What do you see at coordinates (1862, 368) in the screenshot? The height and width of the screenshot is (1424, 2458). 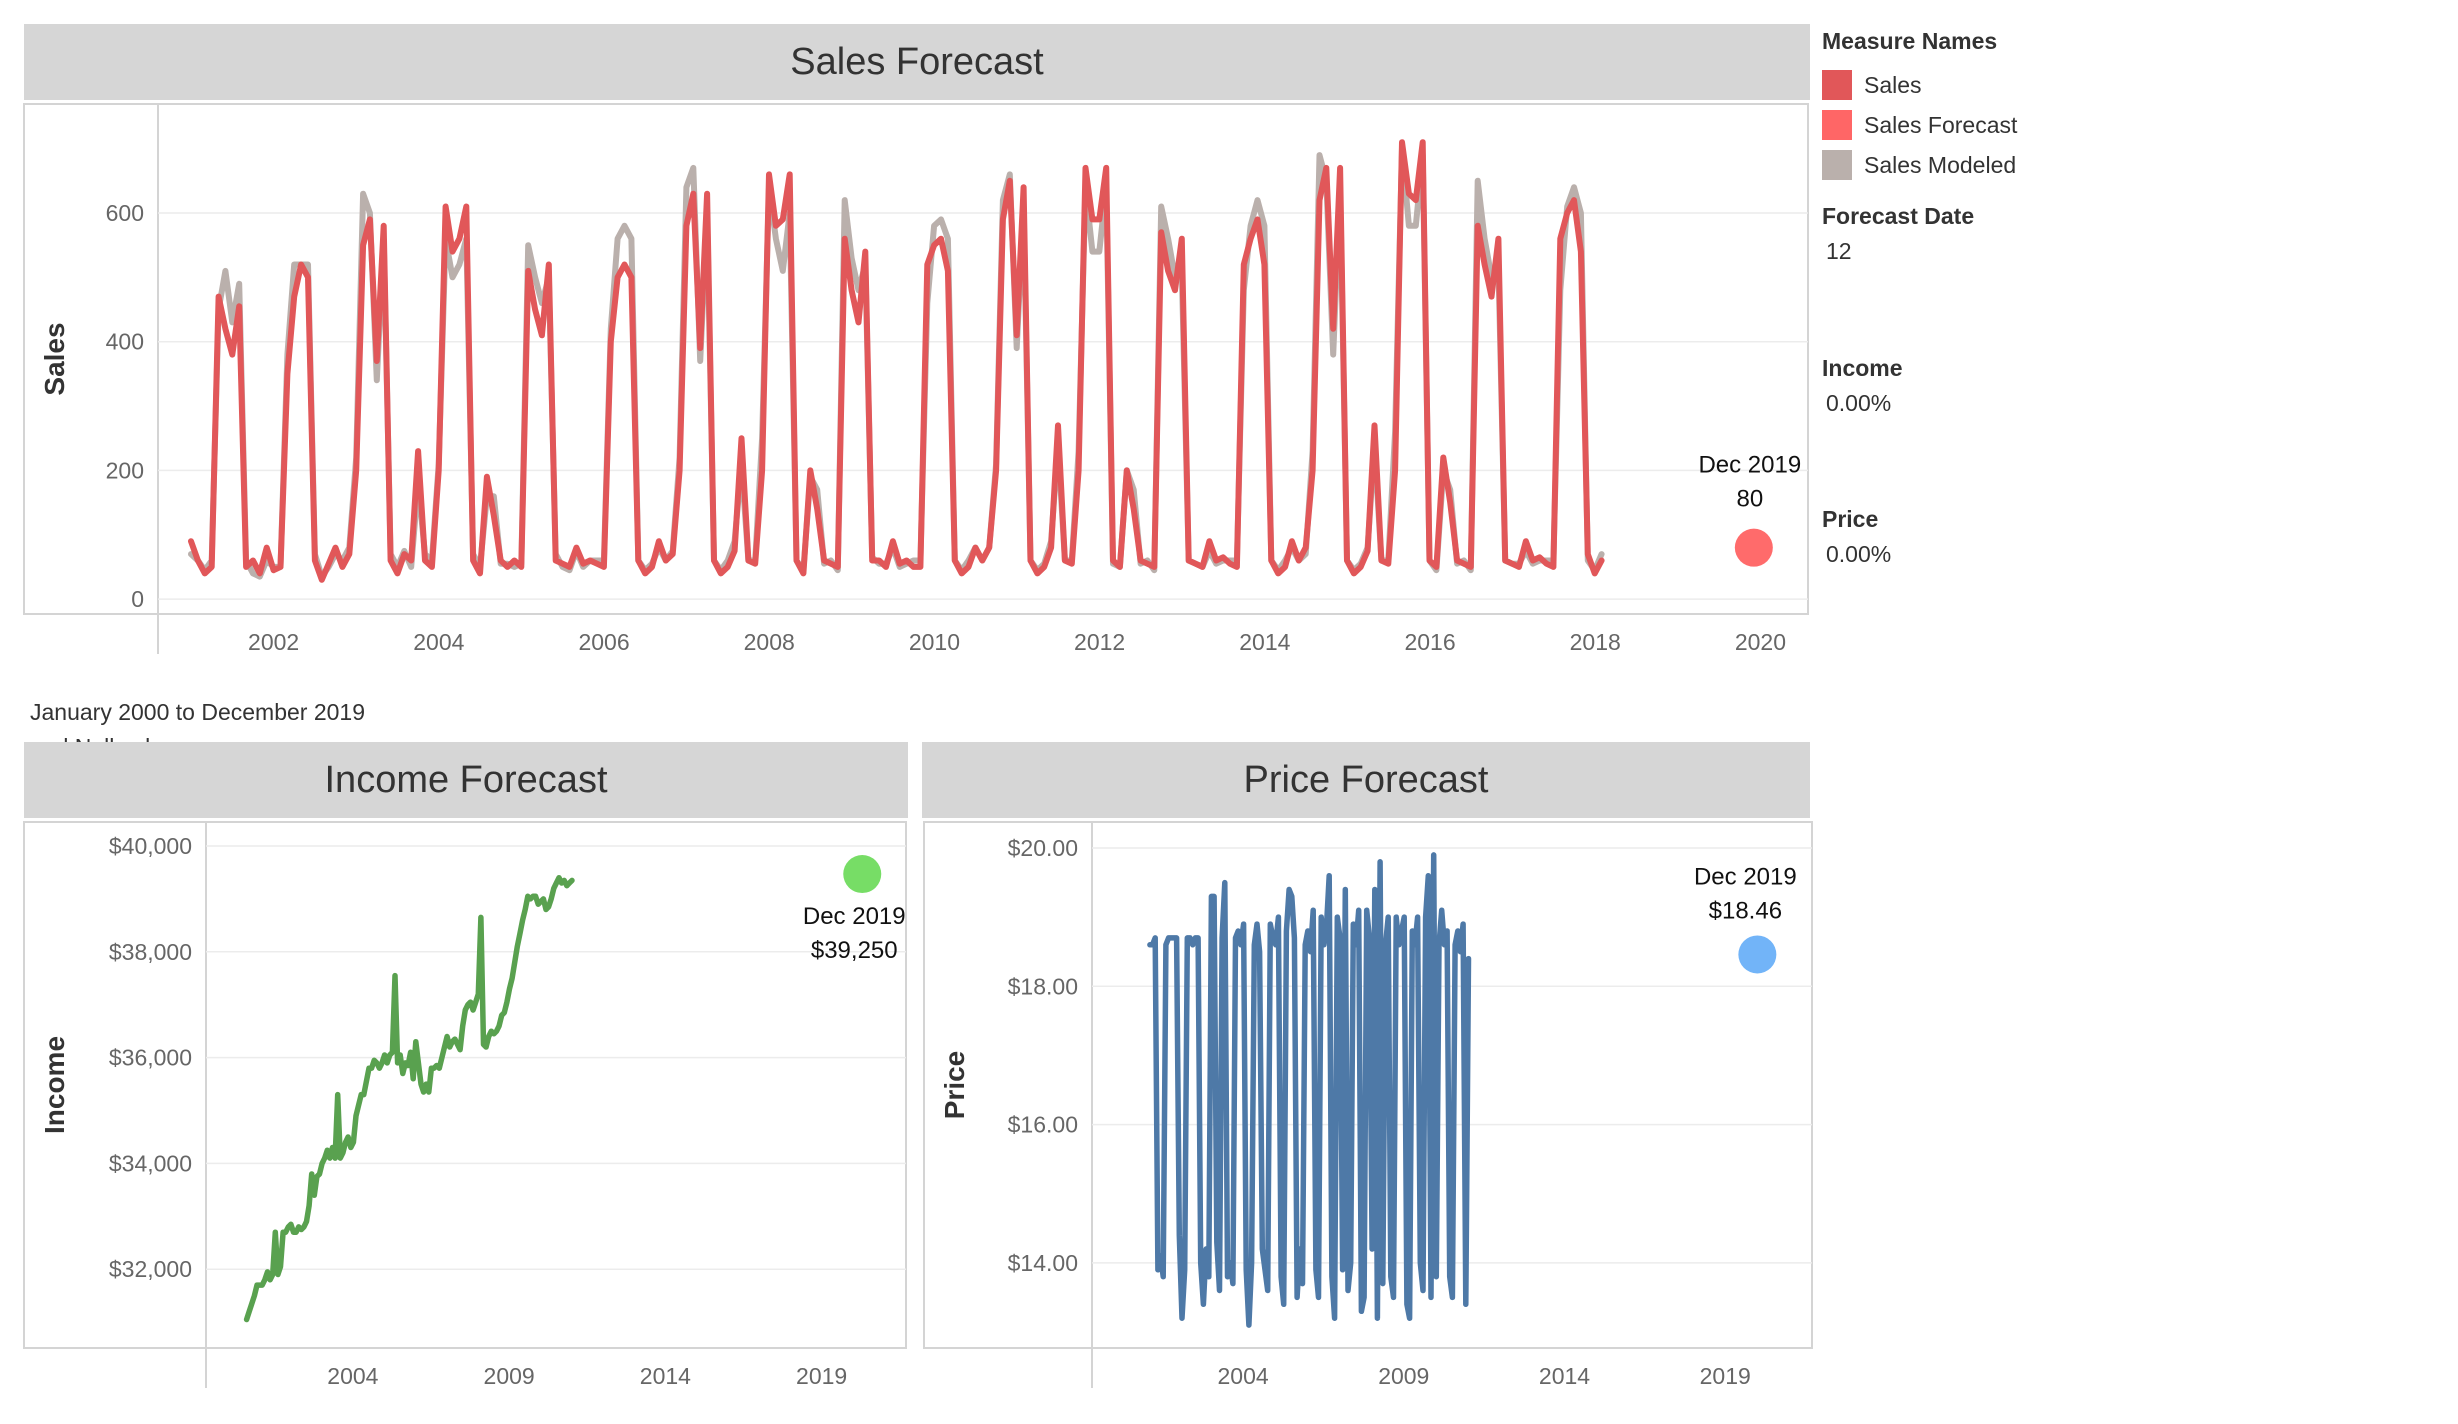 I see `param-income-label: Income` at bounding box center [1862, 368].